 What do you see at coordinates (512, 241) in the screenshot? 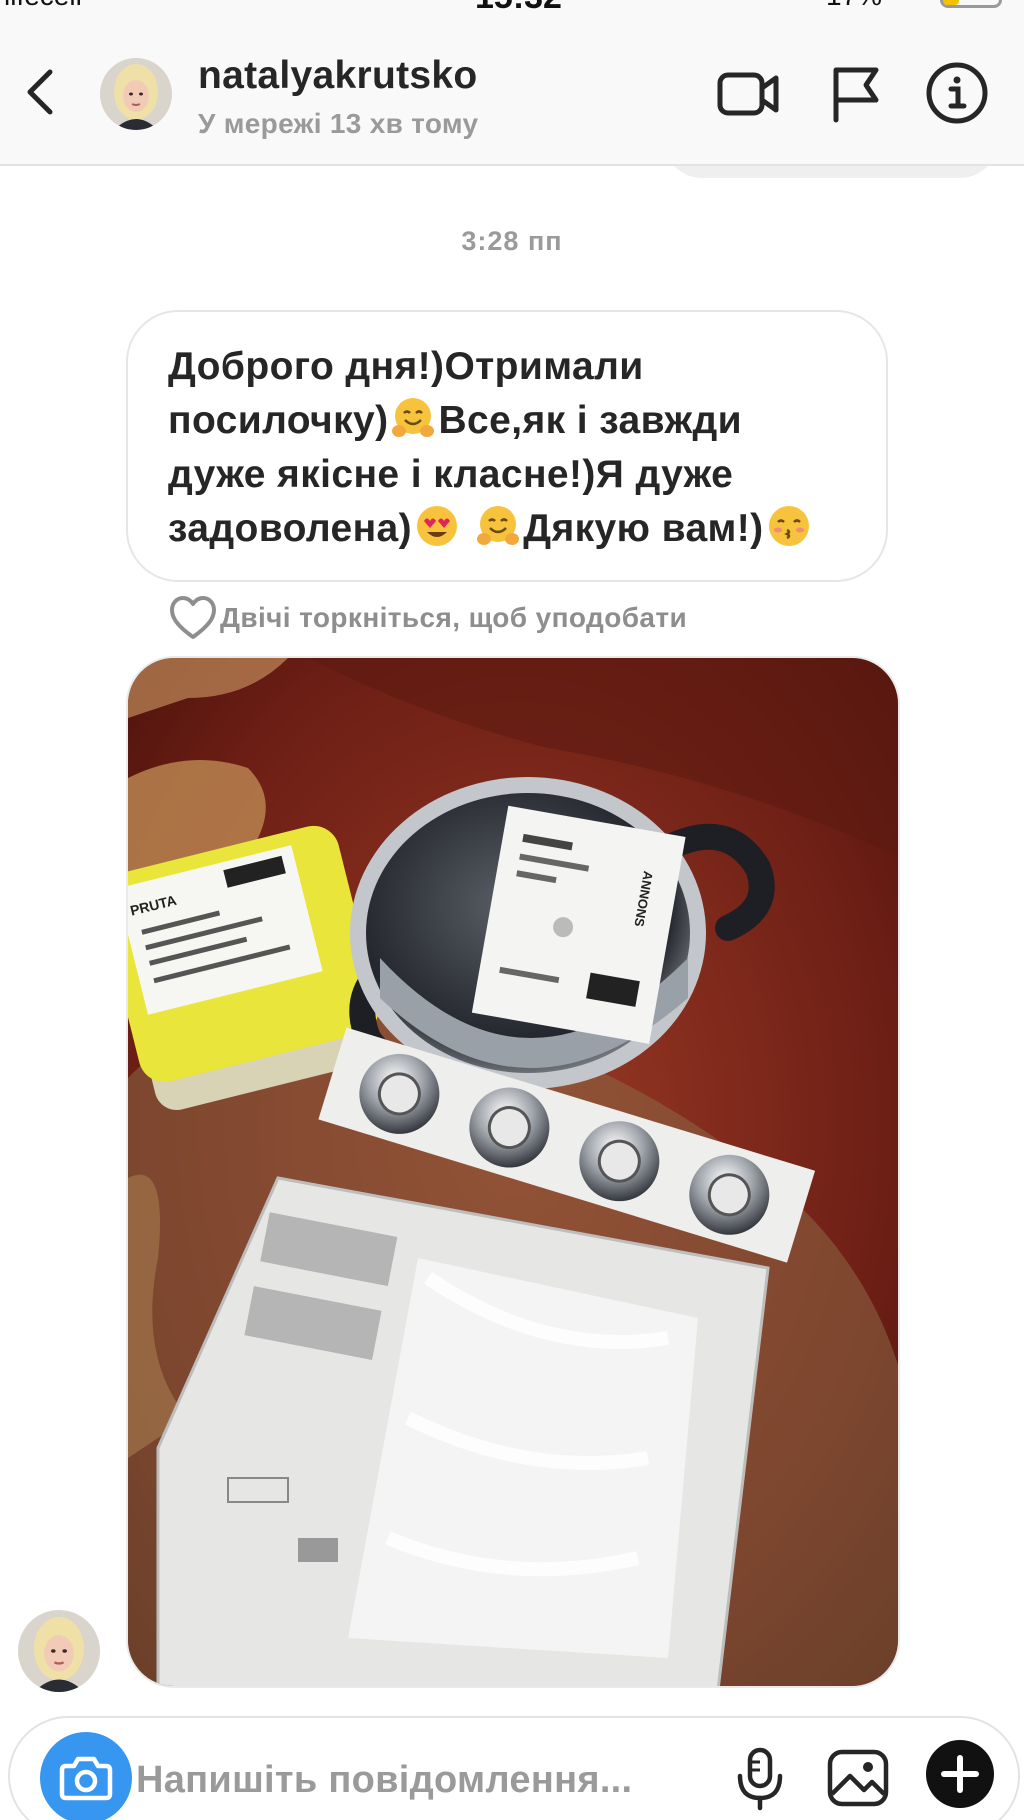
I see `message-timestamp: 3:28 пп` at bounding box center [512, 241].